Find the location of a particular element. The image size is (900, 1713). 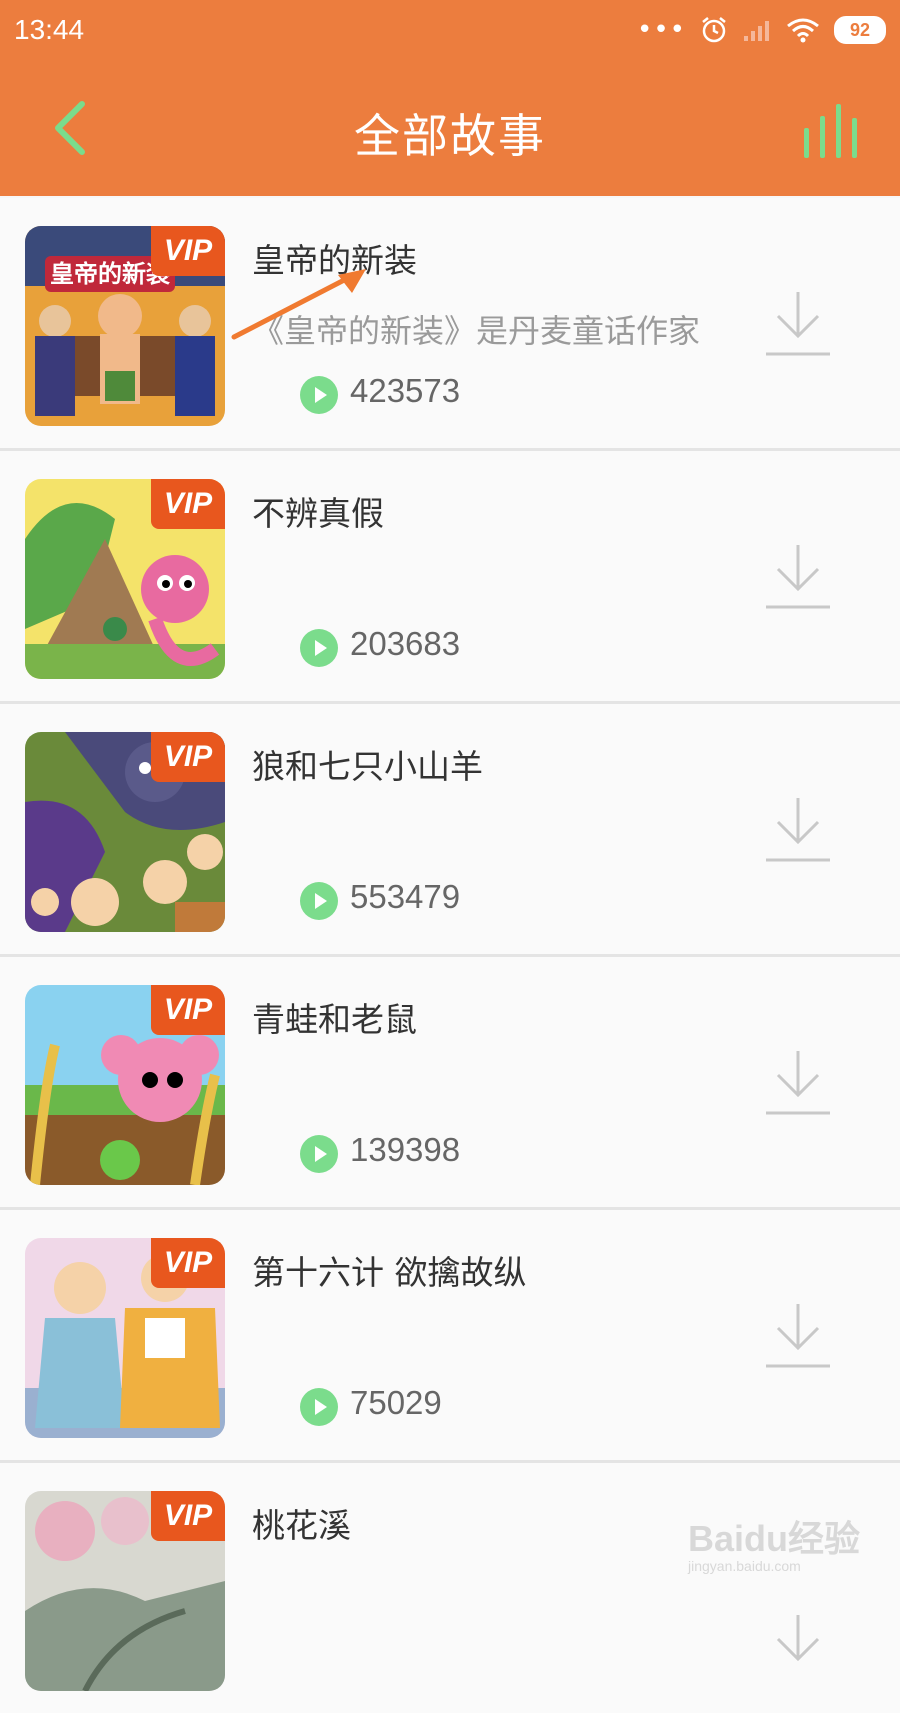

wifi-icon is located at coordinates (803, 30).